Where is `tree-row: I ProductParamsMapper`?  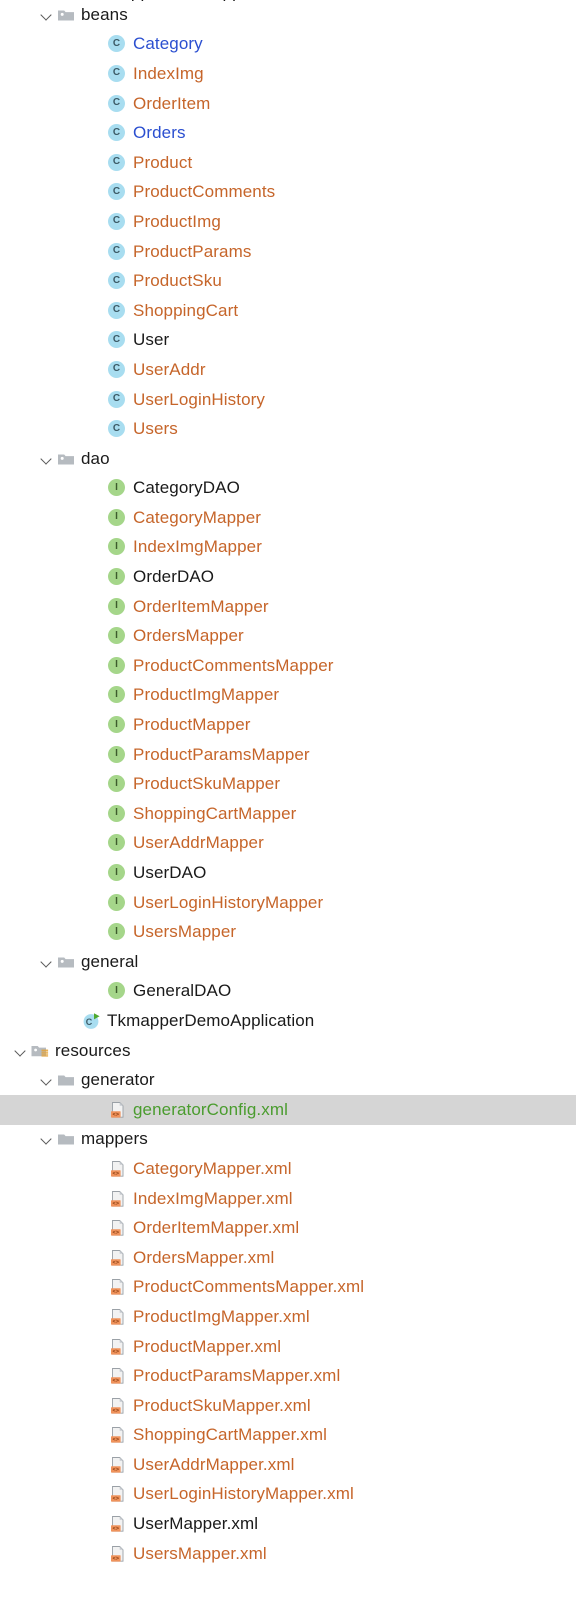
tree-row: I ProductParamsMapper is located at coordinates (288, 755).